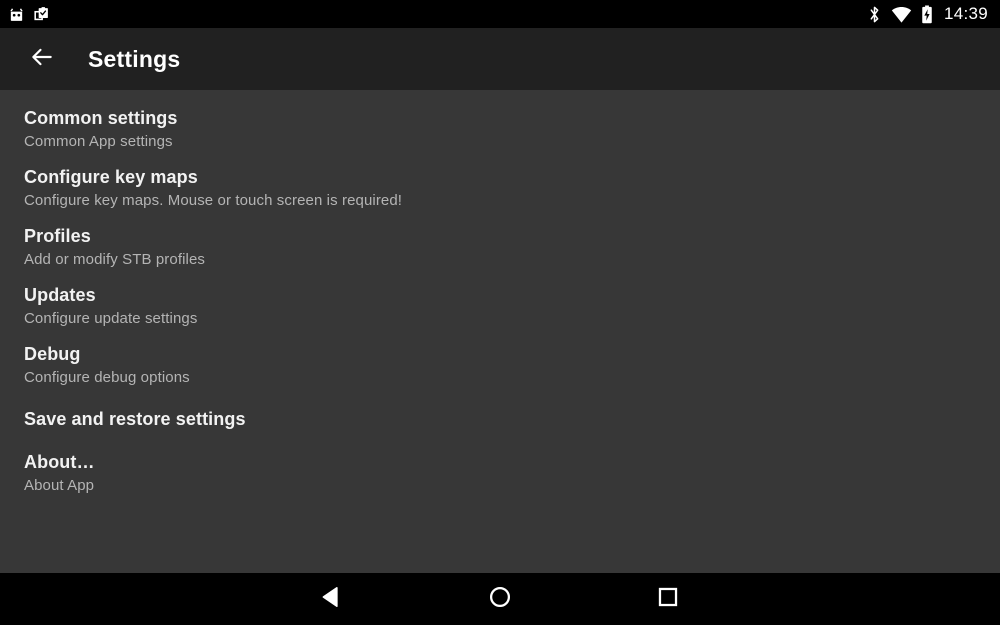  What do you see at coordinates (500, 59) in the screenshot?
I see `app-bar: Settings` at bounding box center [500, 59].